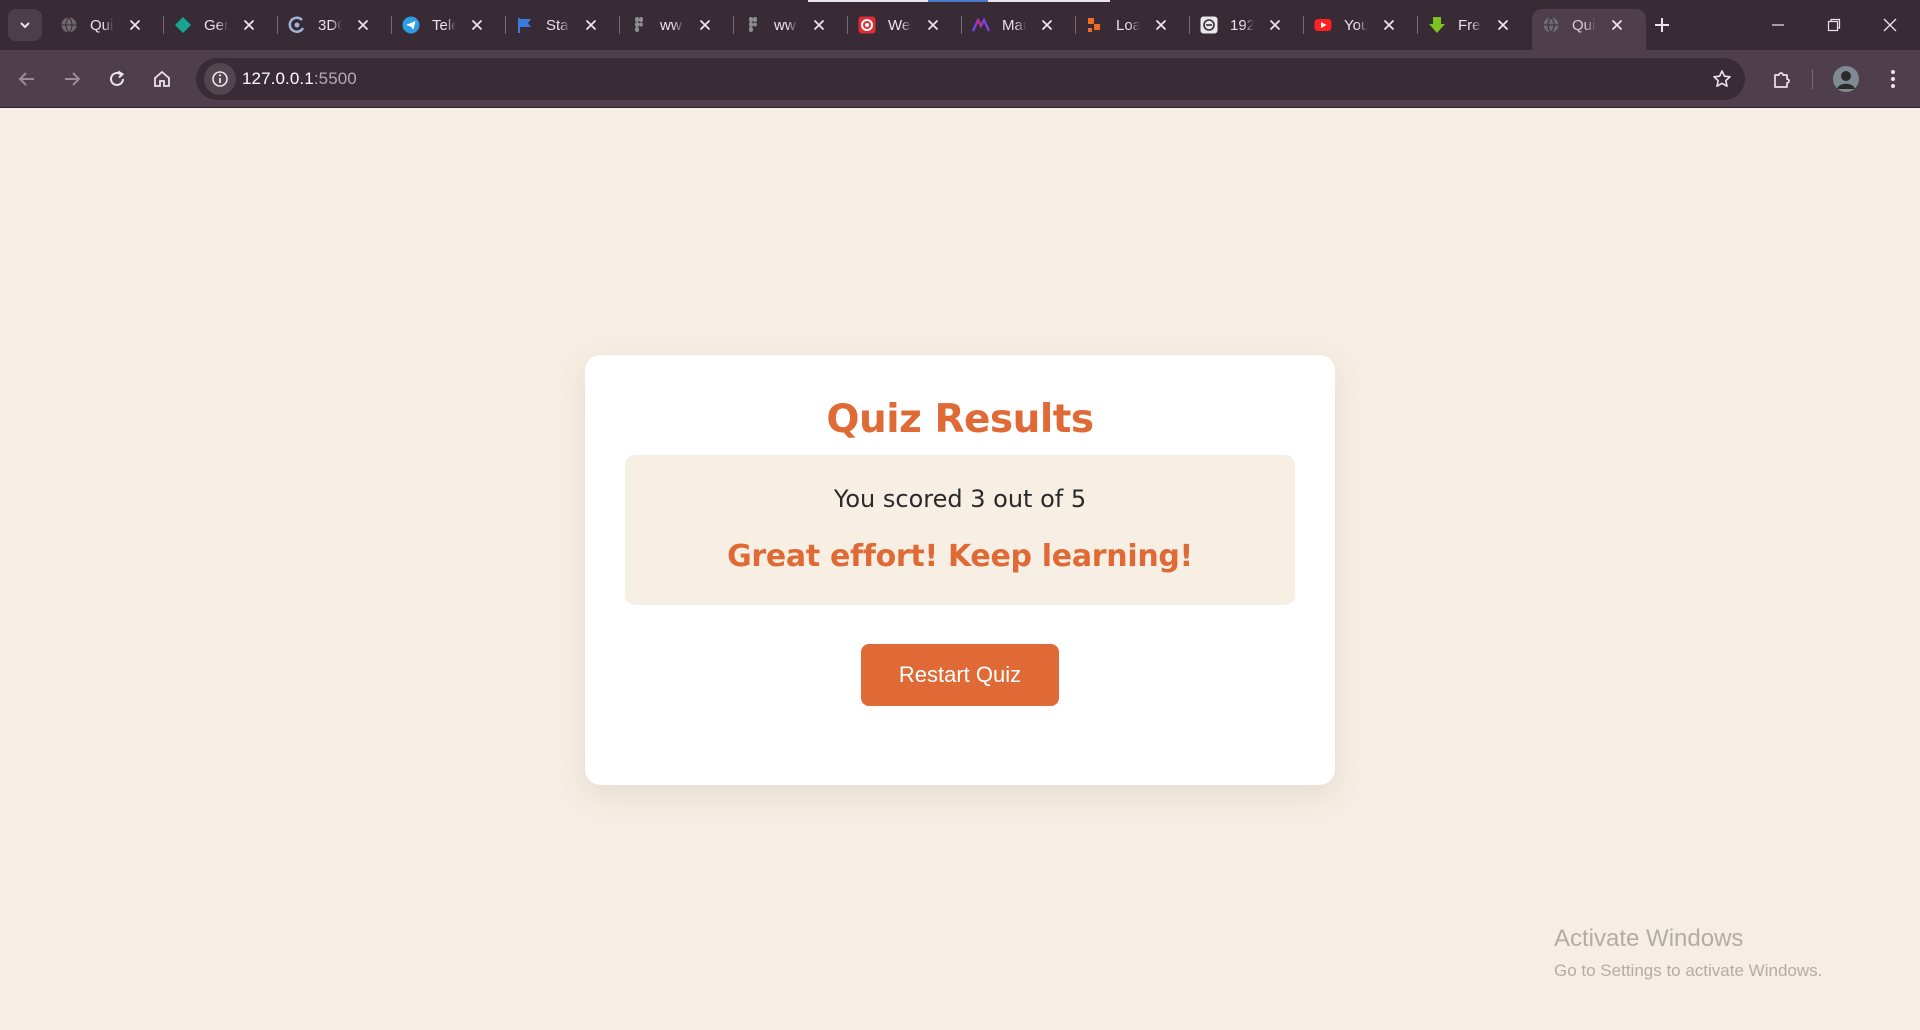  Describe the element at coordinates (102, 25) in the screenshot. I see `tab-title: Qui` at that location.